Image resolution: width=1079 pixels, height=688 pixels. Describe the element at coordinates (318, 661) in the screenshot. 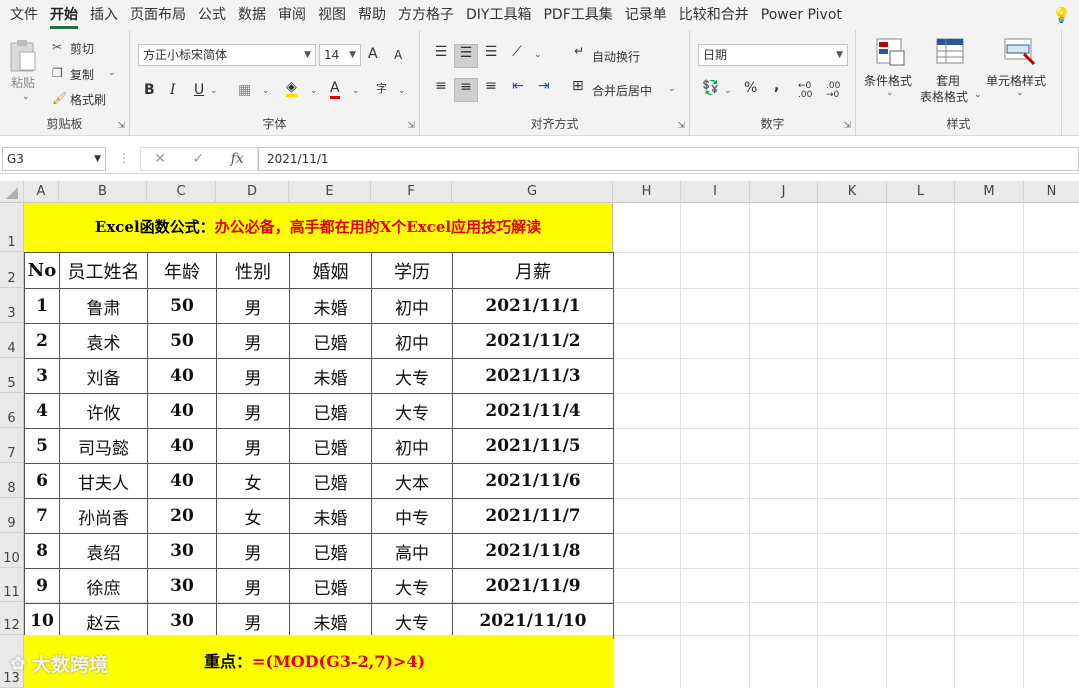

I see `formula-note-cell: 重点：=(MOD(G3-2,7)>4)` at that location.